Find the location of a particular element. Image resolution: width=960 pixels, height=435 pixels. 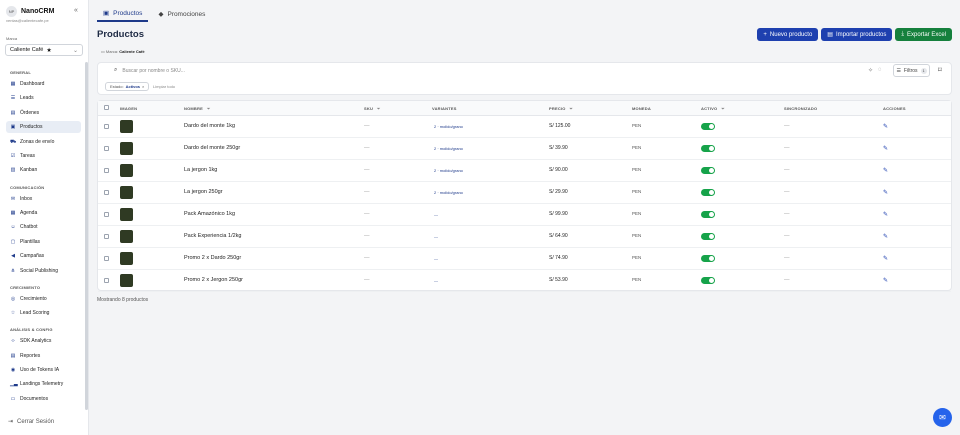

sidebar-item-plantillas: ▢ Plantillas is located at coordinates (43, 242).